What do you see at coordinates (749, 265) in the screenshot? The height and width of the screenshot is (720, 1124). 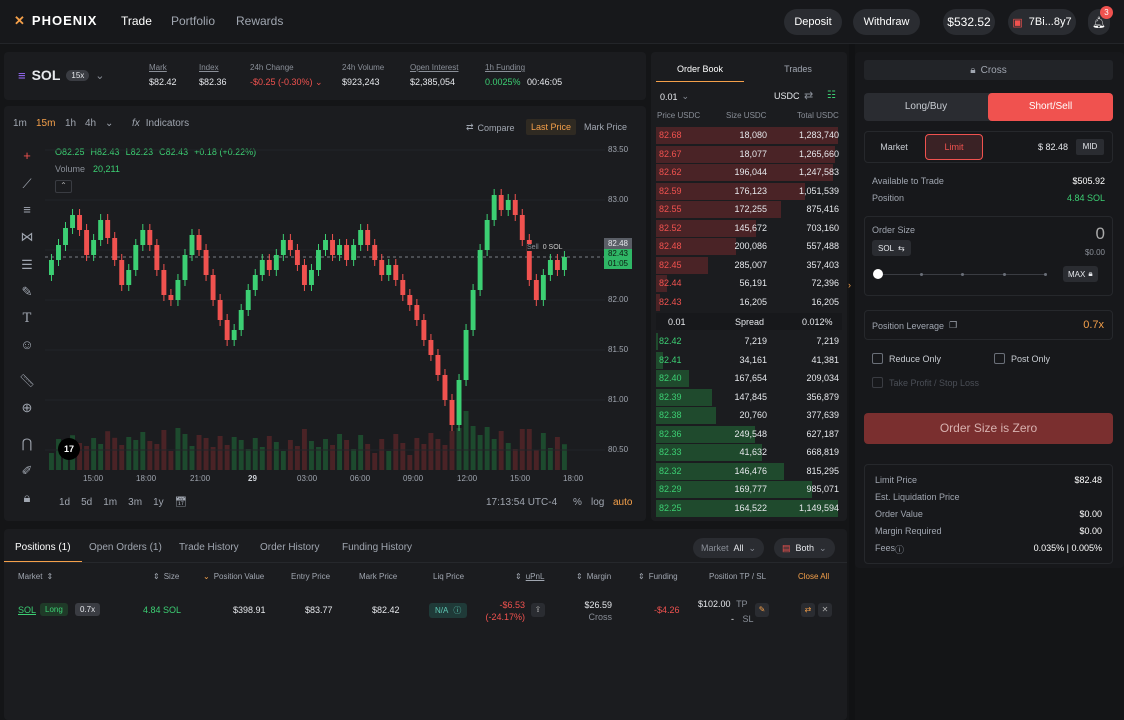 I see `ask-row: 82.45 285,007 357,403` at bounding box center [749, 265].